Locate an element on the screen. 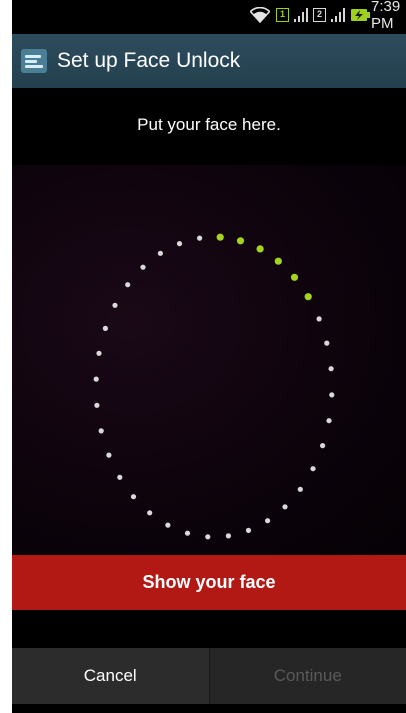  status-bar: 1 2 7:39 PM is located at coordinates (209, 16).